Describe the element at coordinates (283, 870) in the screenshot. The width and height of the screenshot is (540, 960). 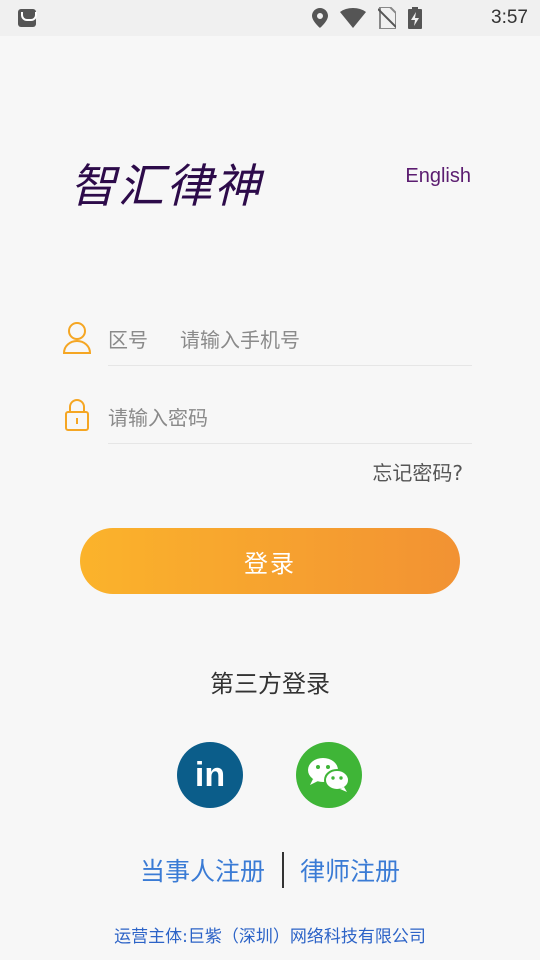
I see `register-divider` at that location.